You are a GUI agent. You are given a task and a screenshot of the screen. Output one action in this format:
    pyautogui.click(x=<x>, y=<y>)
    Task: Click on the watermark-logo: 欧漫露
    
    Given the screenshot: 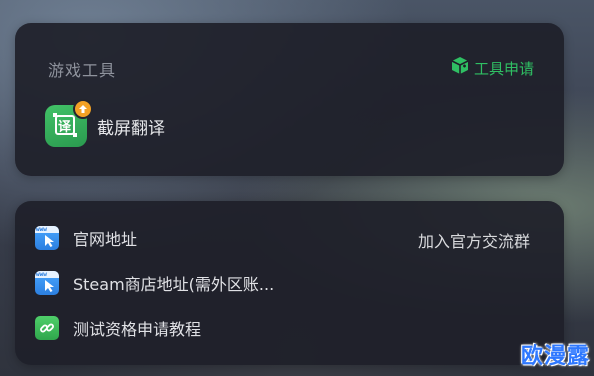 What is the action you would take?
    pyautogui.click(x=555, y=356)
    